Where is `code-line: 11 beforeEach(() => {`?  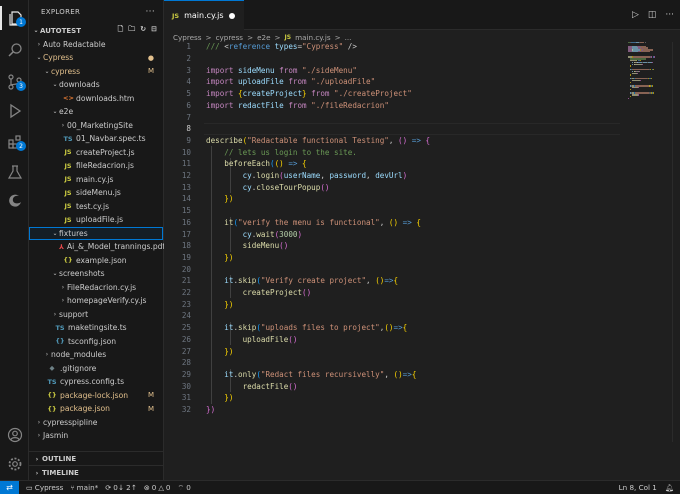
code-line: 11 beforeEach(() => { is located at coordinates (422, 164).